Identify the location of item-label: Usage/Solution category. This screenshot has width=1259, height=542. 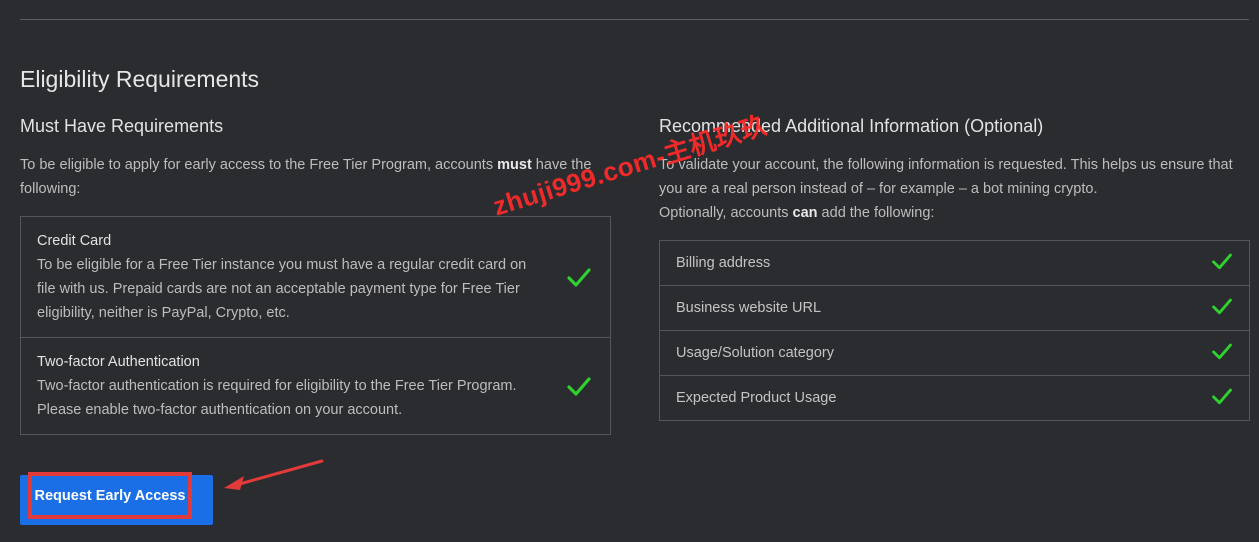
(755, 353).